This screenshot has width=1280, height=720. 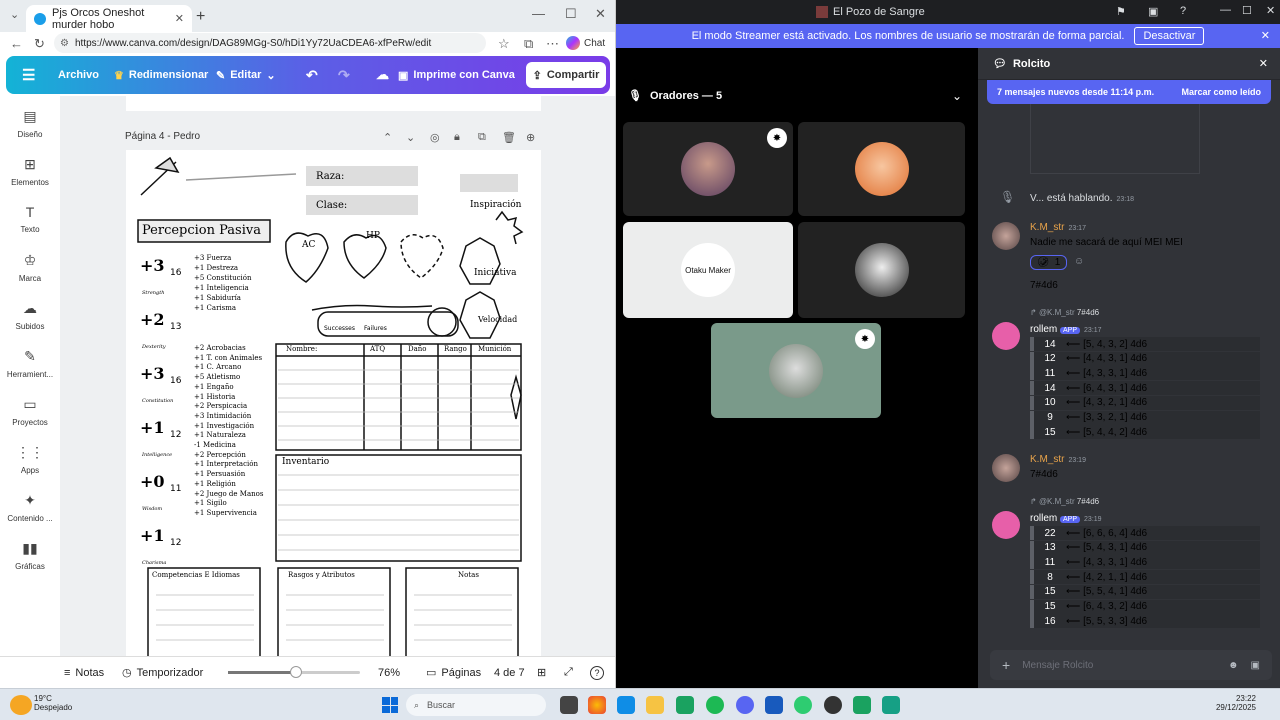 What do you see at coordinates (1263, 63) in the screenshot?
I see `chat-close-icon: ✕` at bounding box center [1263, 63].